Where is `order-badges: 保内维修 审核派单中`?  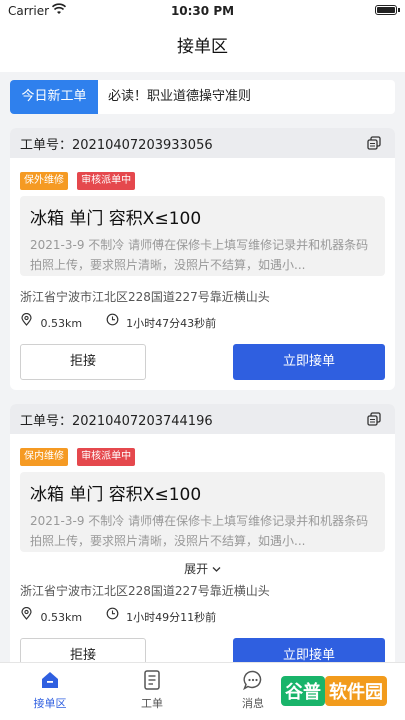 order-badges: 保内维修 审核派单中 is located at coordinates (79, 455).